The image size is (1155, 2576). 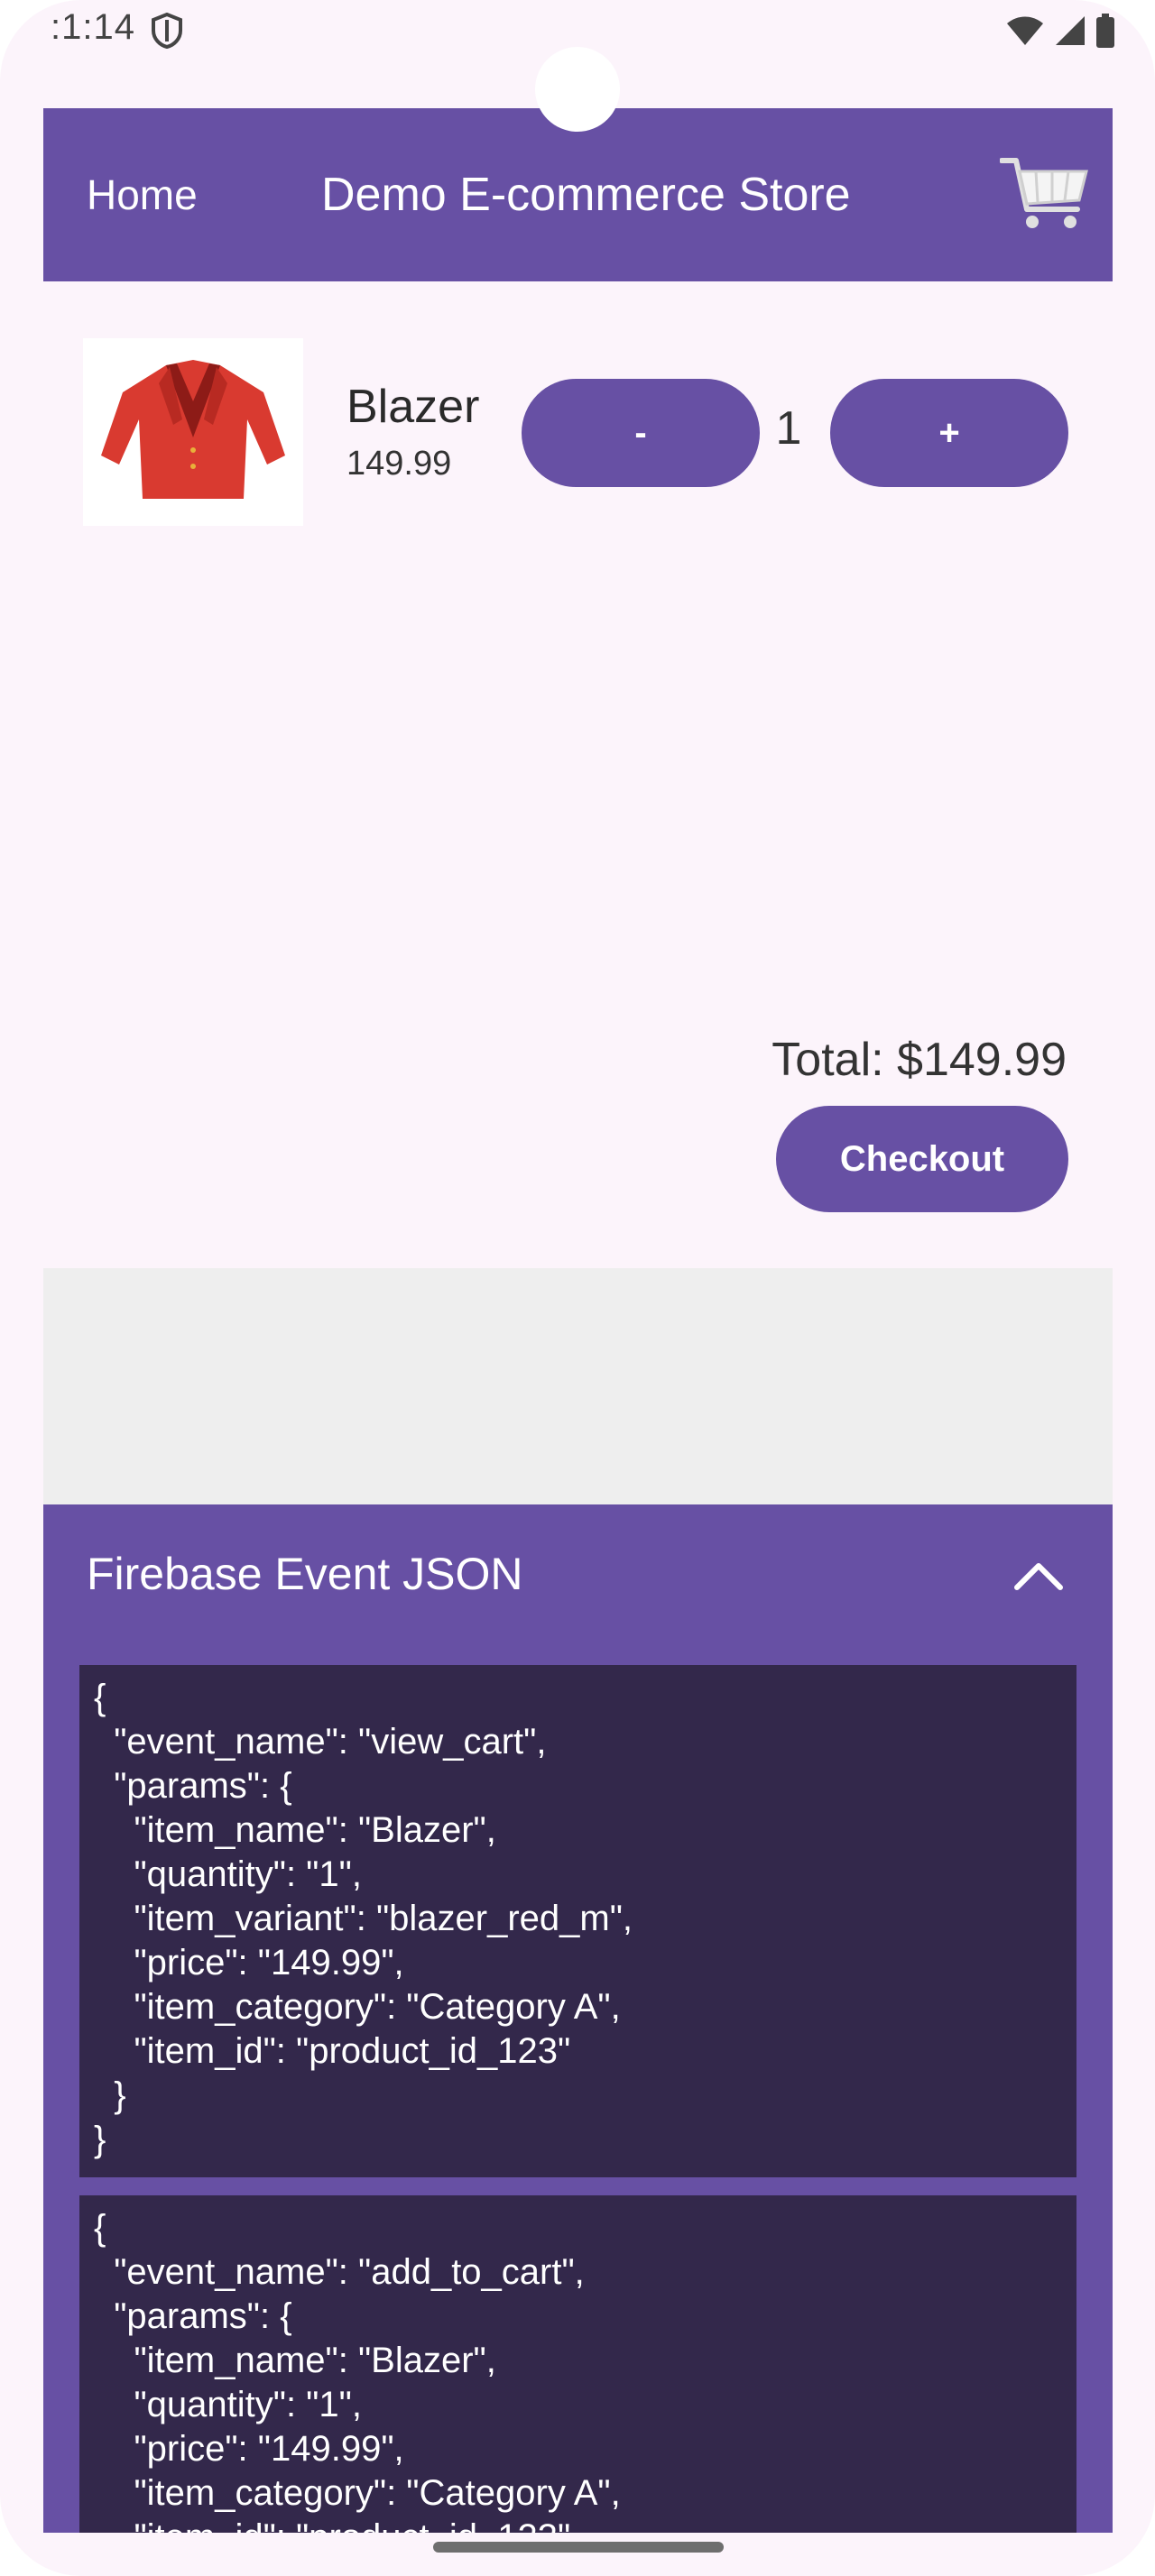 I want to click on app-bar: Home Demo E-commerce Store, so click(x=578, y=194).